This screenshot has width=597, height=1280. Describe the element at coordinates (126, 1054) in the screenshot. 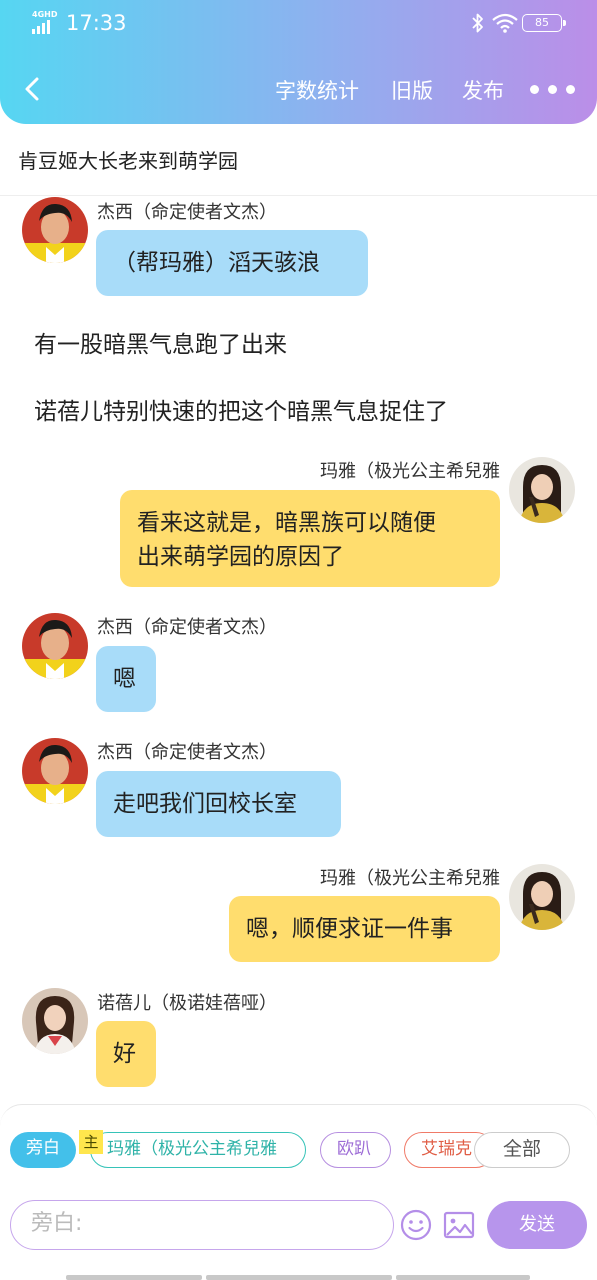

I see `message-bubble: 好` at that location.